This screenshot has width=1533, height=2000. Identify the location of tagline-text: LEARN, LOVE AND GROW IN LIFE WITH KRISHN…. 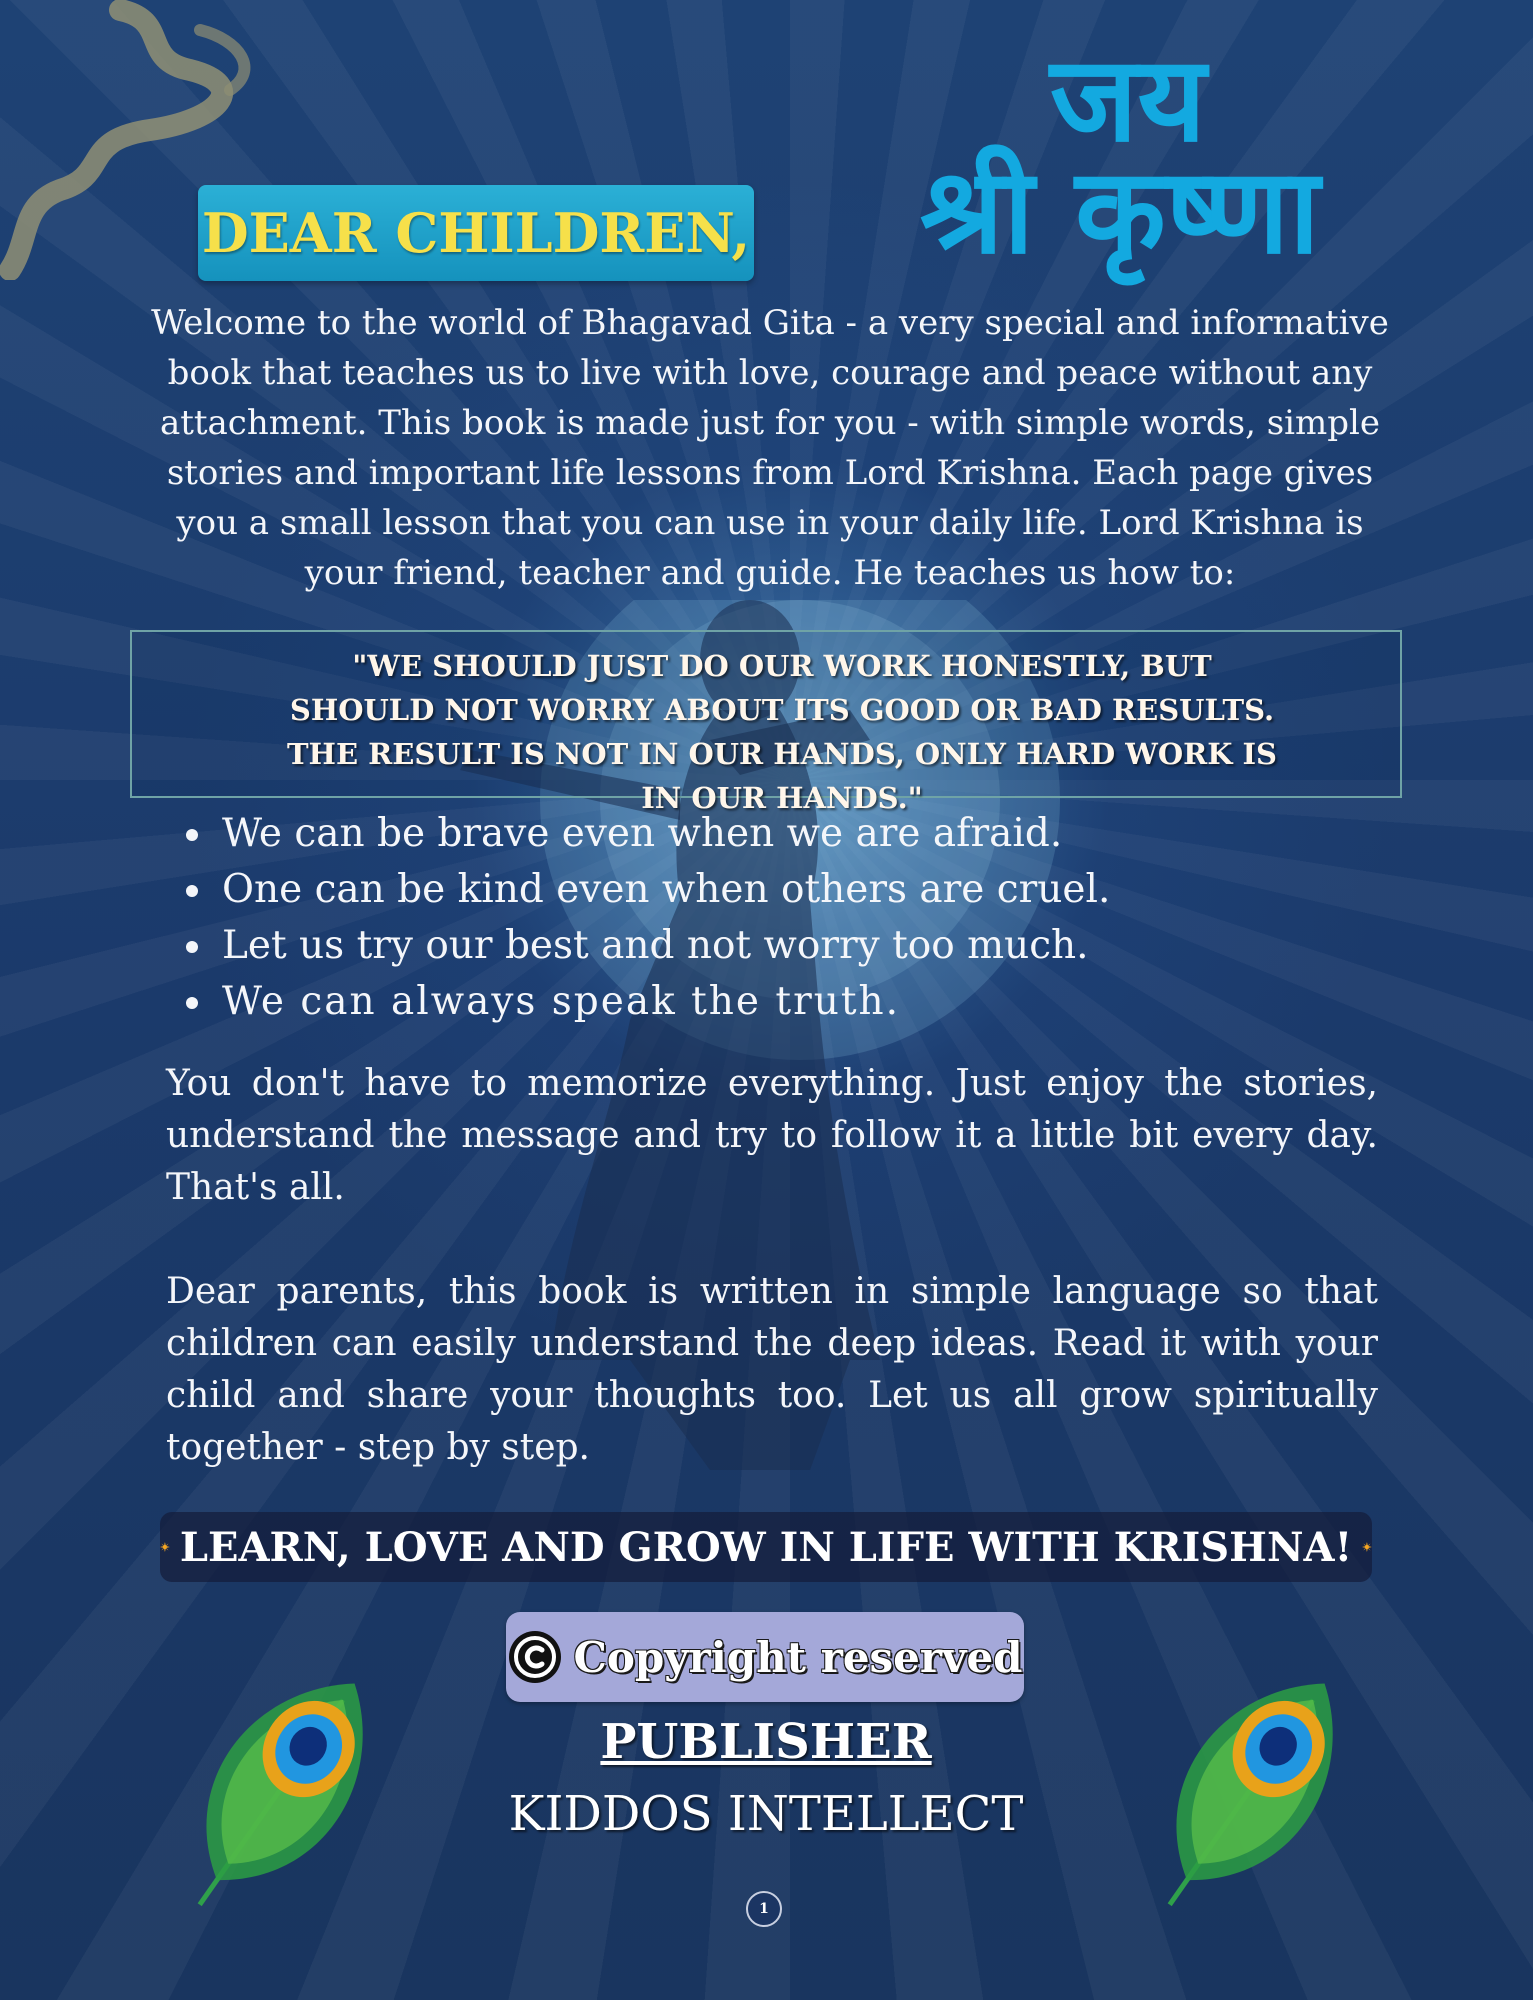
(766, 1547).